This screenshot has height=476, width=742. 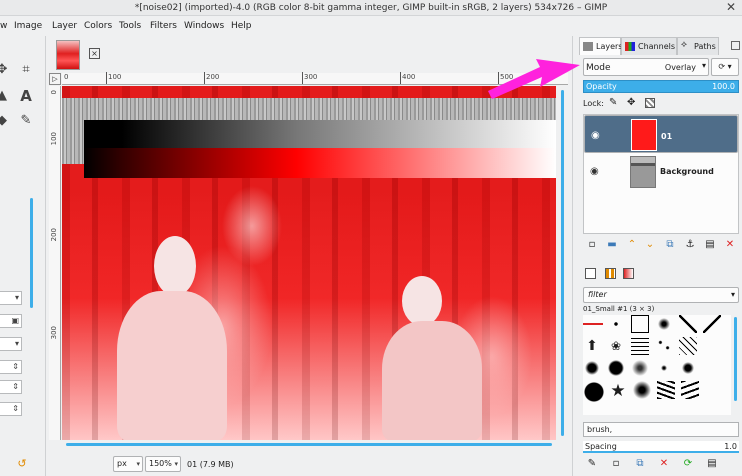 I want to click on tool-option-field: ▾, so click(x=11, y=344).